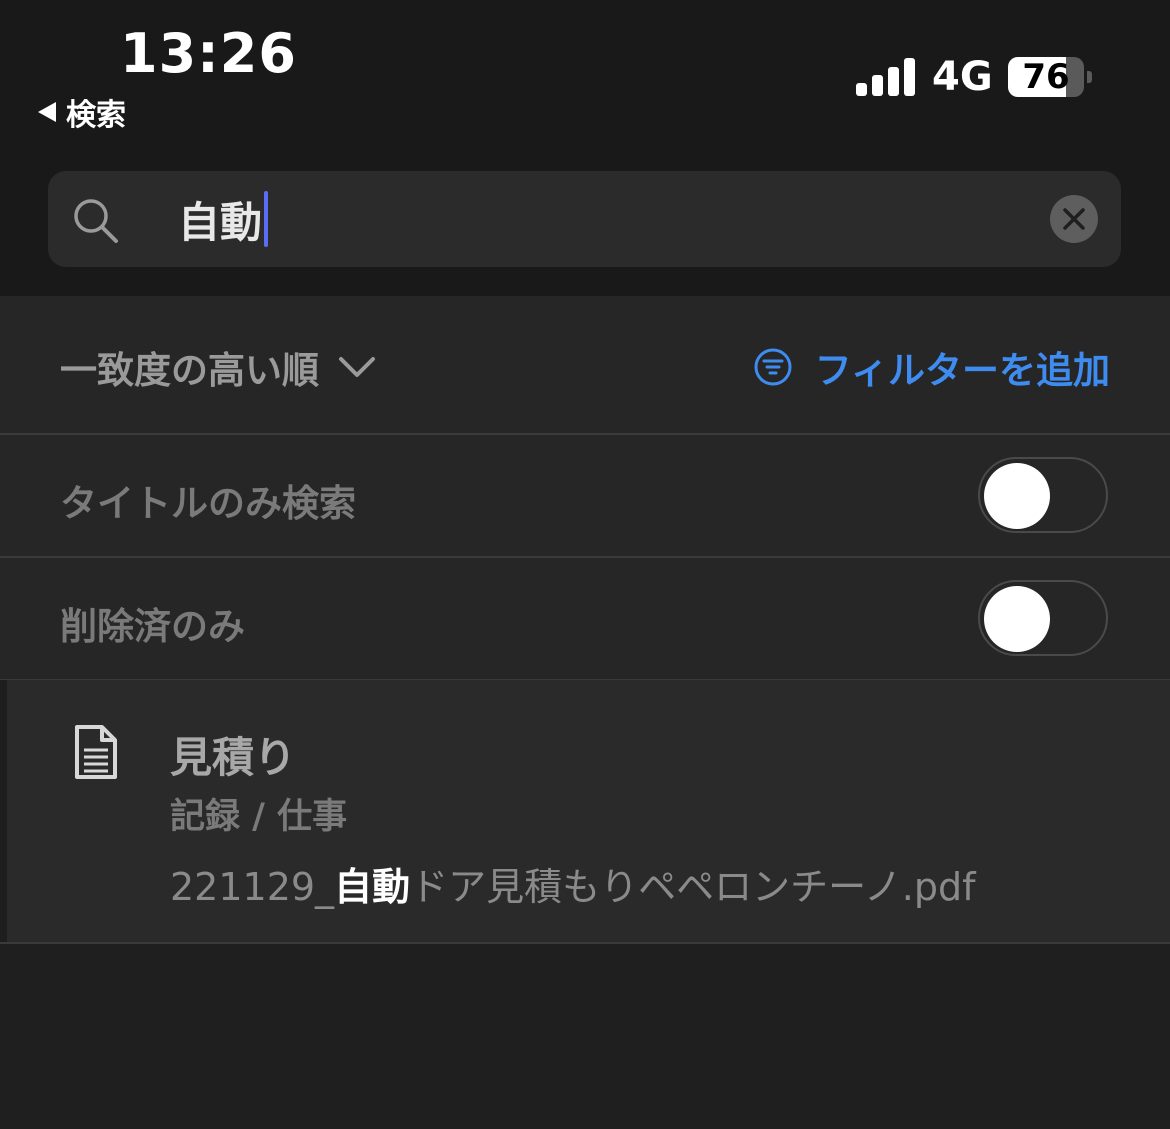 The height and width of the screenshot is (1129, 1170). I want to click on chevron-down-icon, so click(357, 367).